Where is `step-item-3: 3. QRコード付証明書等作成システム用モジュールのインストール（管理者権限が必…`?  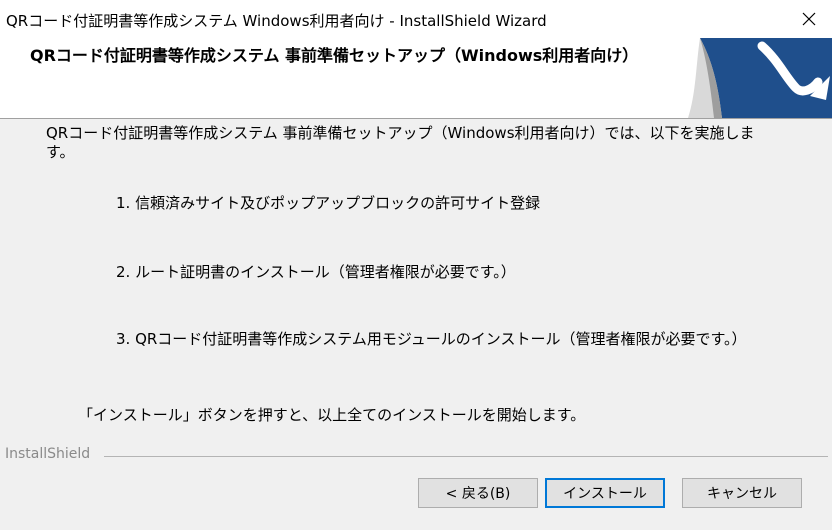 step-item-3: 3. QRコード付証明書等作成システム用モジュールのインストール（管理者権限が必… is located at coordinates (431, 339).